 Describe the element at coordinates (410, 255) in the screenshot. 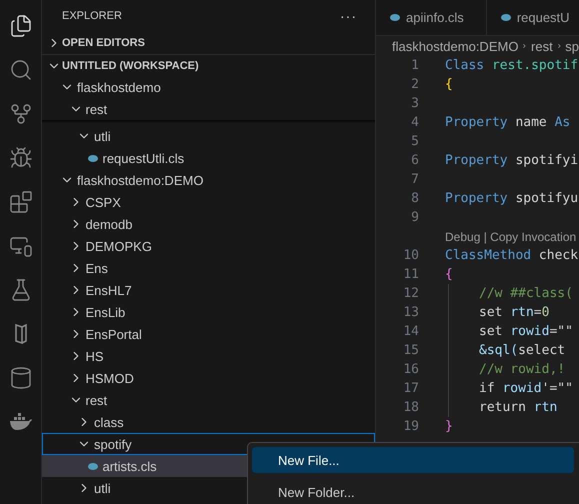

I see `line-number: 10` at that location.